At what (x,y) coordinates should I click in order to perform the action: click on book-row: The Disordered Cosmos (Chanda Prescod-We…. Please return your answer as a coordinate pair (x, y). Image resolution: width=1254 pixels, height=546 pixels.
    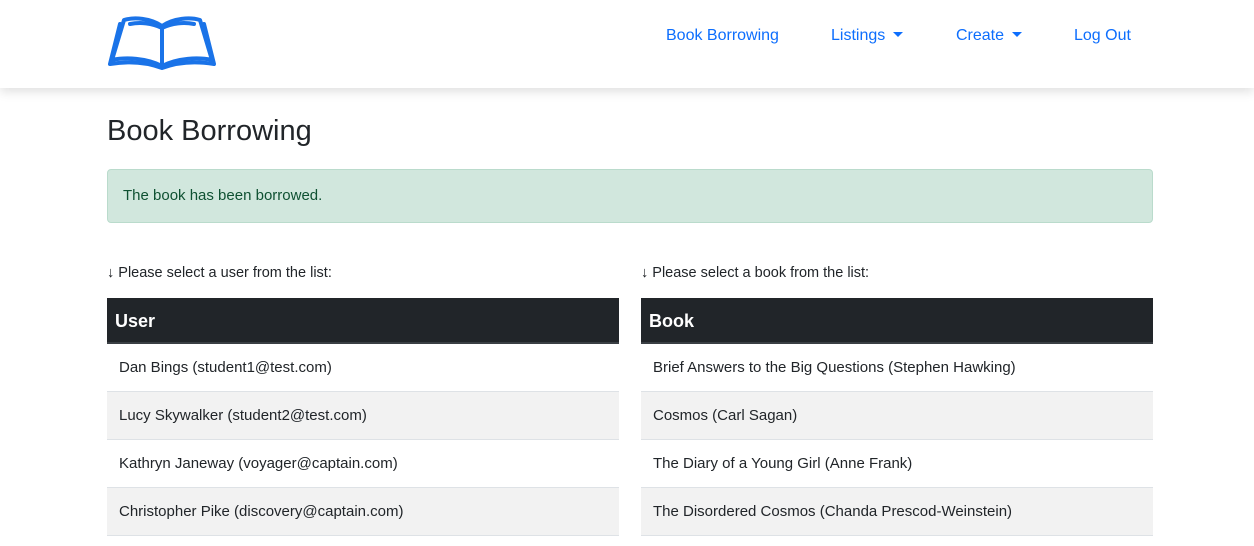
    Looking at the image, I should click on (897, 512).